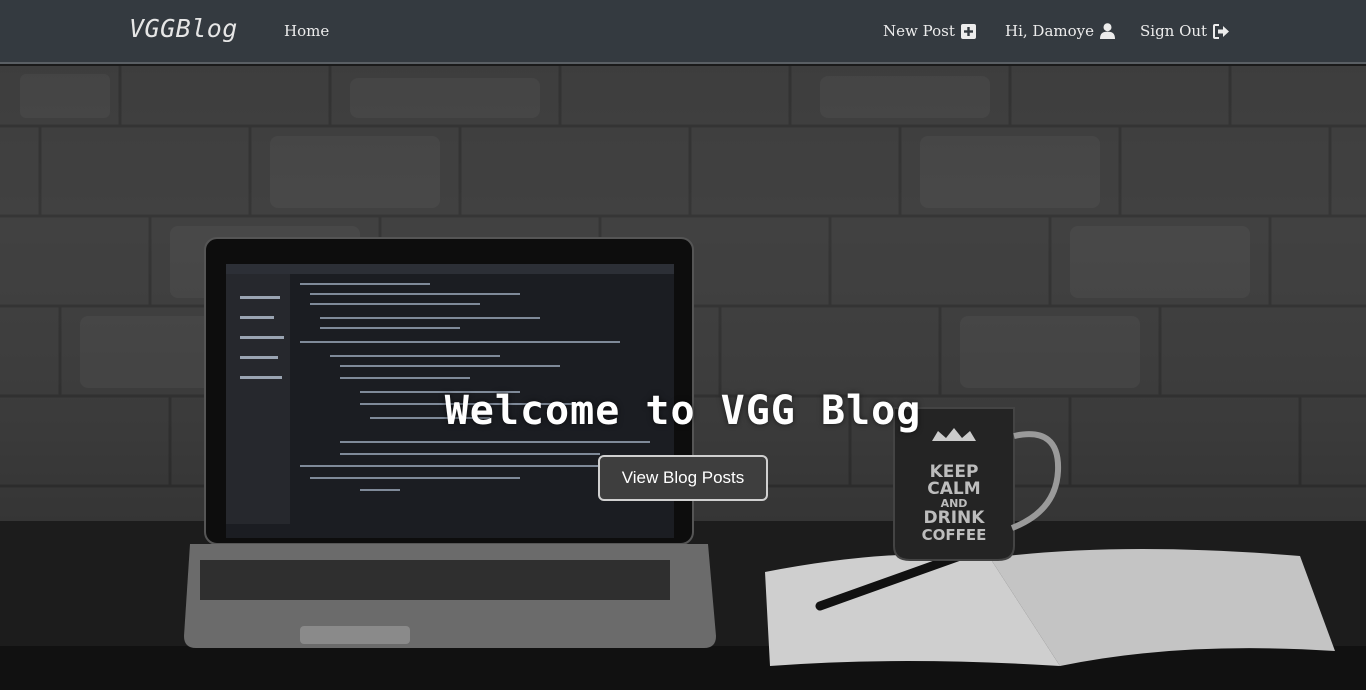 The height and width of the screenshot is (690, 1366). I want to click on nav-new-post-link: New Post, so click(929, 31).